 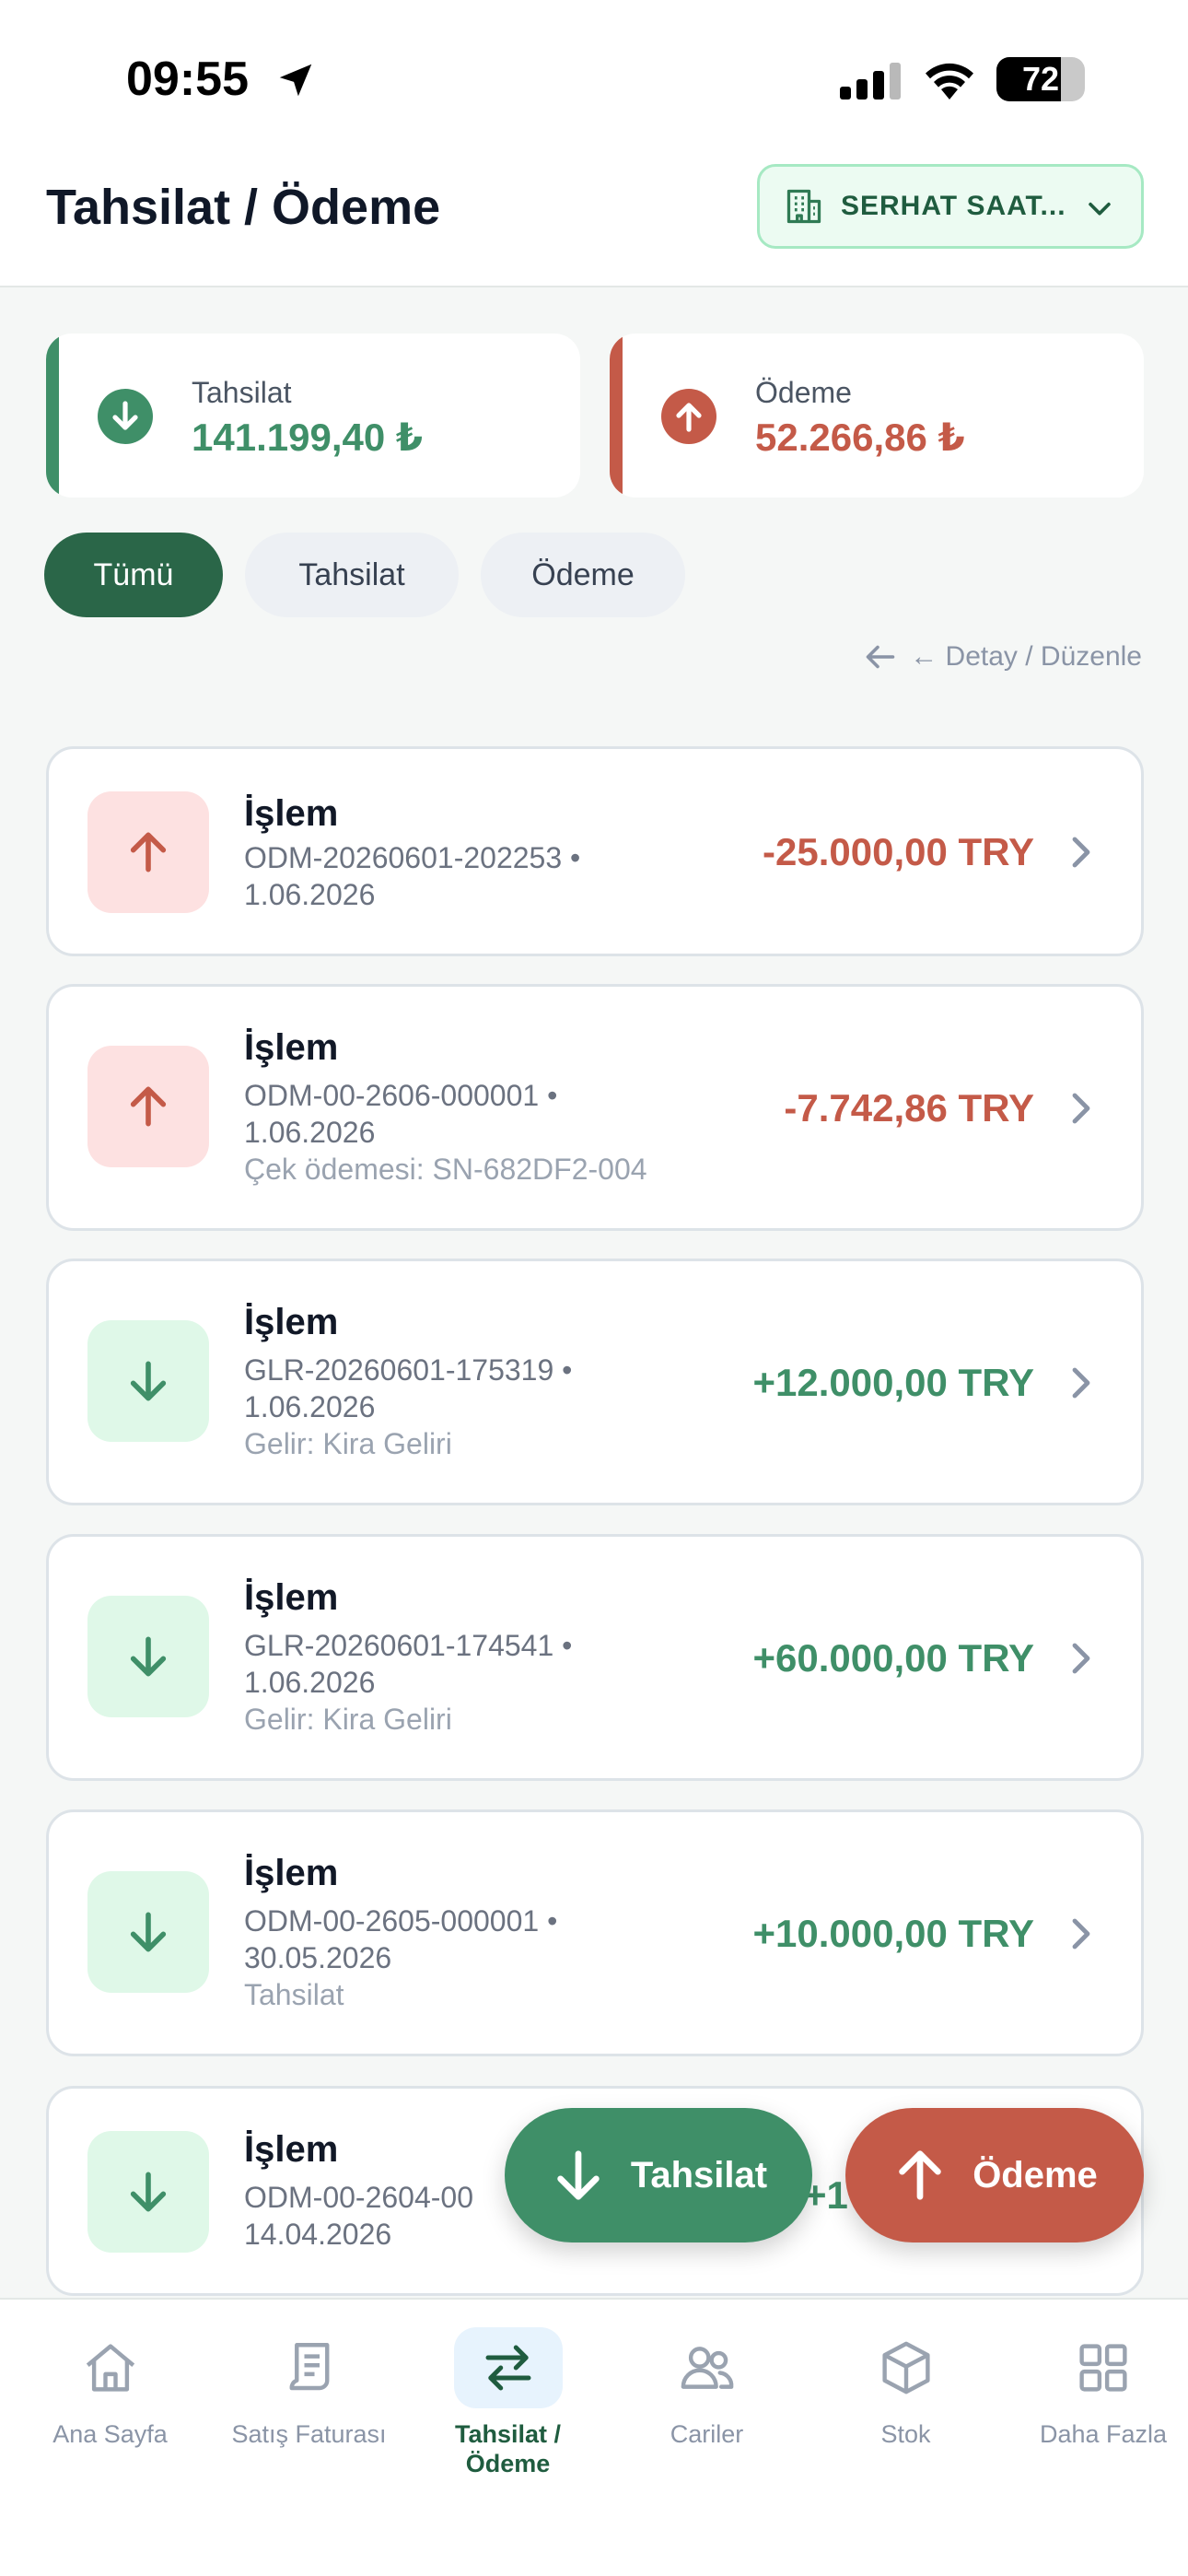 What do you see at coordinates (1035, 2174) in the screenshot?
I see `add-payment-label: Ödeme` at bounding box center [1035, 2174].